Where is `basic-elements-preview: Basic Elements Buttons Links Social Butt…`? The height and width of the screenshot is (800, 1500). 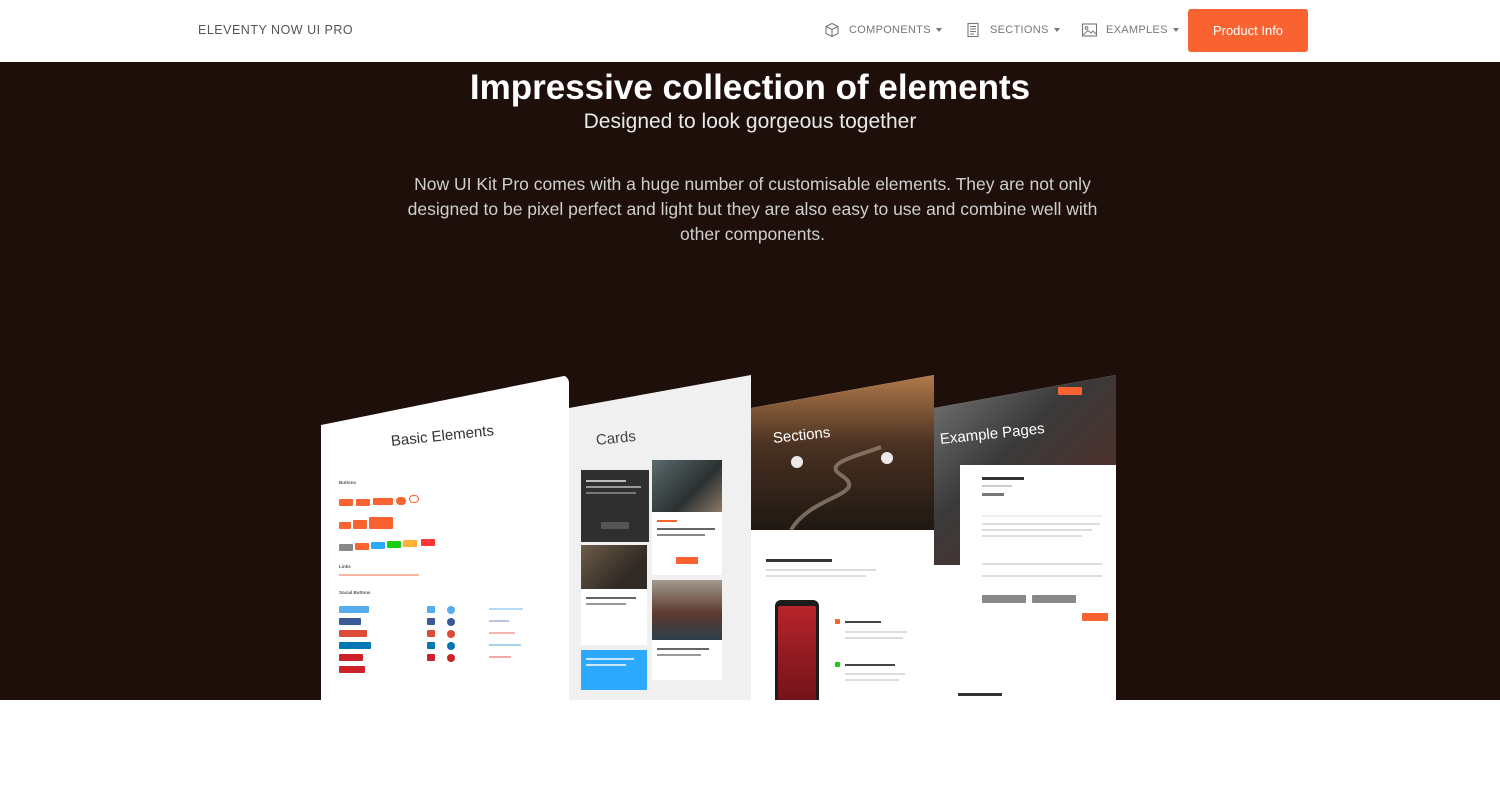
basic-elements-preview: Basic Elements Buttons Links Social Butt… is located at coordinates (445, 537).